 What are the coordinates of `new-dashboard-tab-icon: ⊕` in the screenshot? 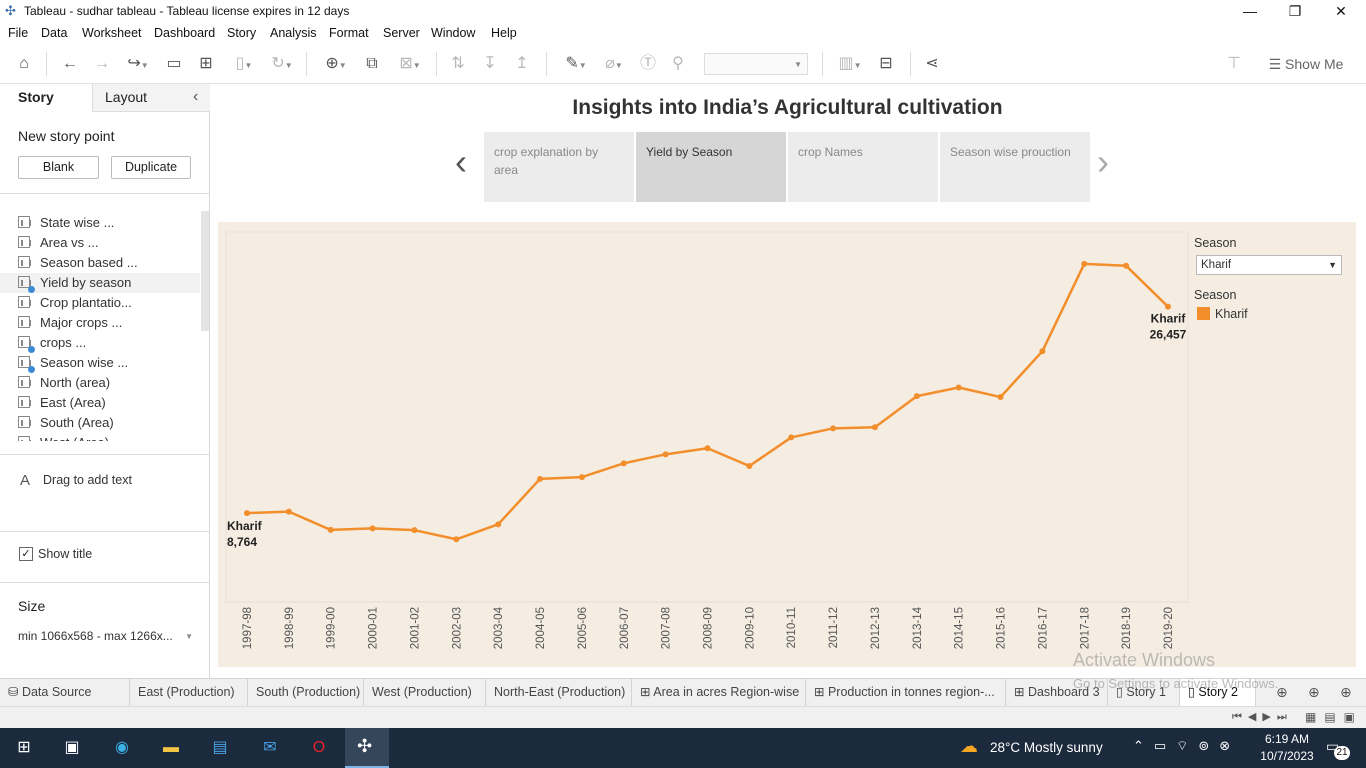 It's located at (1314, 692).